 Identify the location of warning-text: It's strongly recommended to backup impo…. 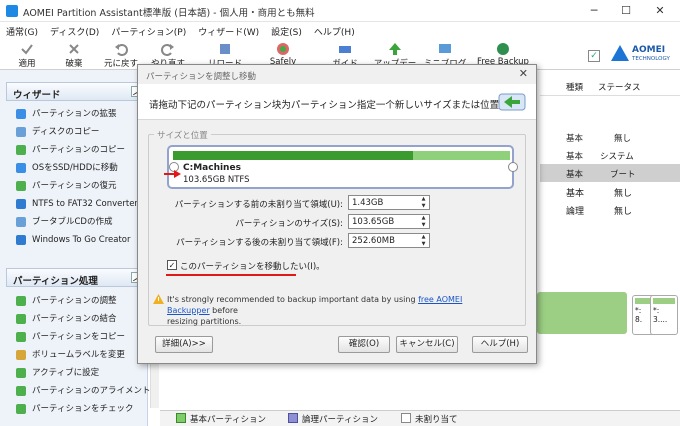
(293, 299).